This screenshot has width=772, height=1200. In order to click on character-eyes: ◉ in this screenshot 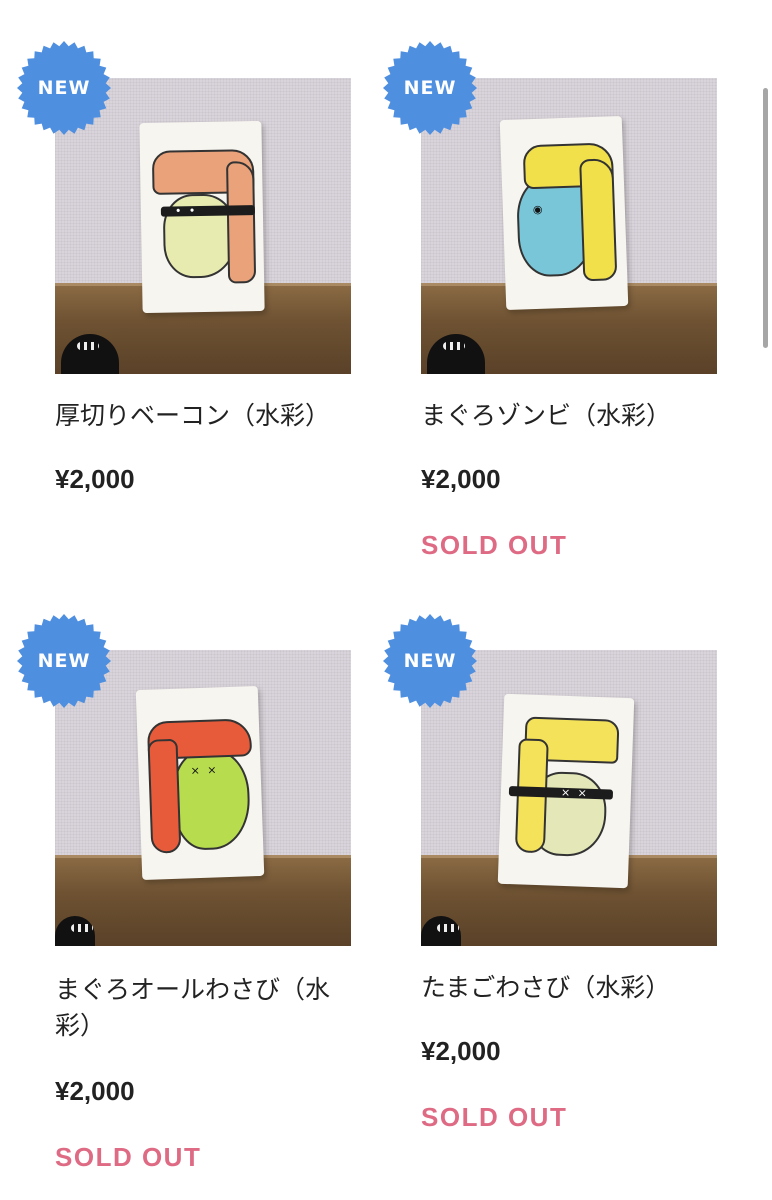, I will do `click(538, 209)`.